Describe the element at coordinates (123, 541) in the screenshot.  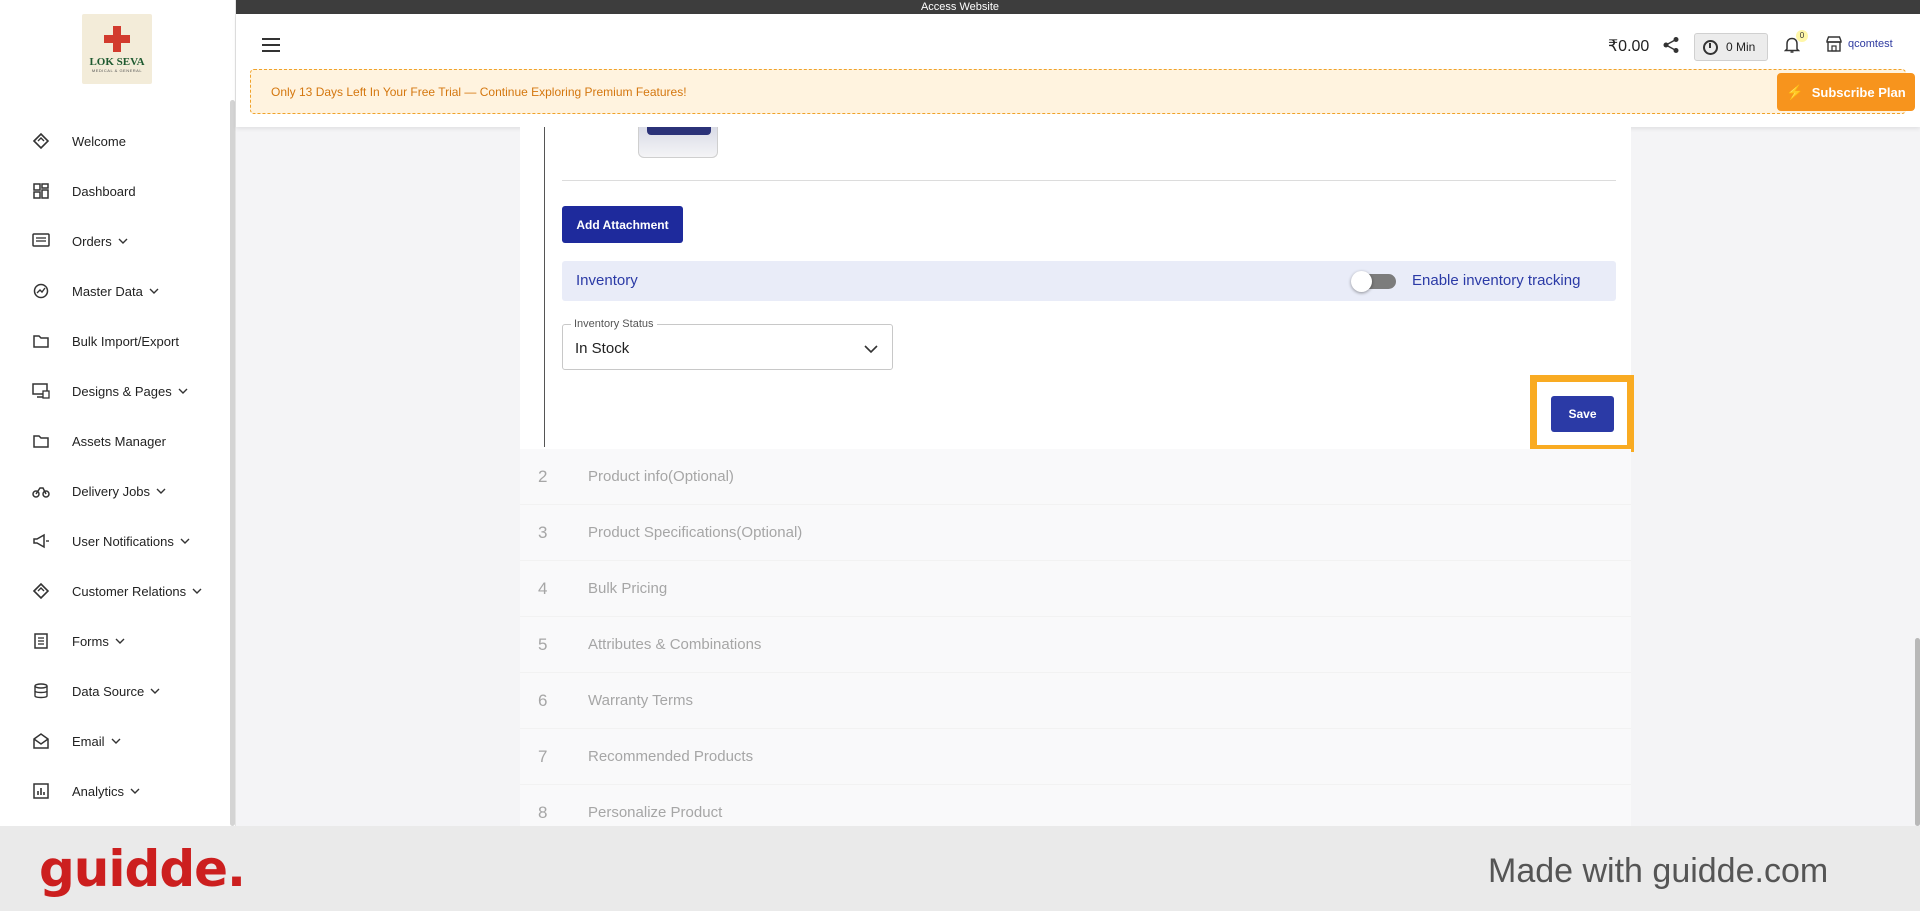
I see `sidebar-item-label: User Notifications` at that location.